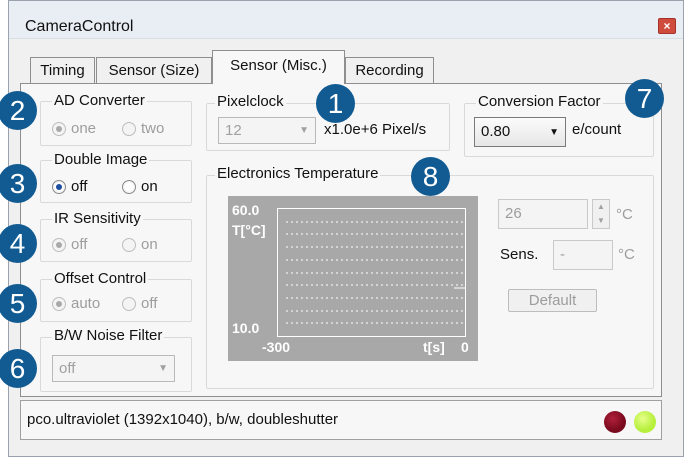  What do you see at coordinates (375, 129) in the screenshot?
I see `pixelclock-unit: x1.0e+6 Pixel/s` at bounding box center [375, 129].